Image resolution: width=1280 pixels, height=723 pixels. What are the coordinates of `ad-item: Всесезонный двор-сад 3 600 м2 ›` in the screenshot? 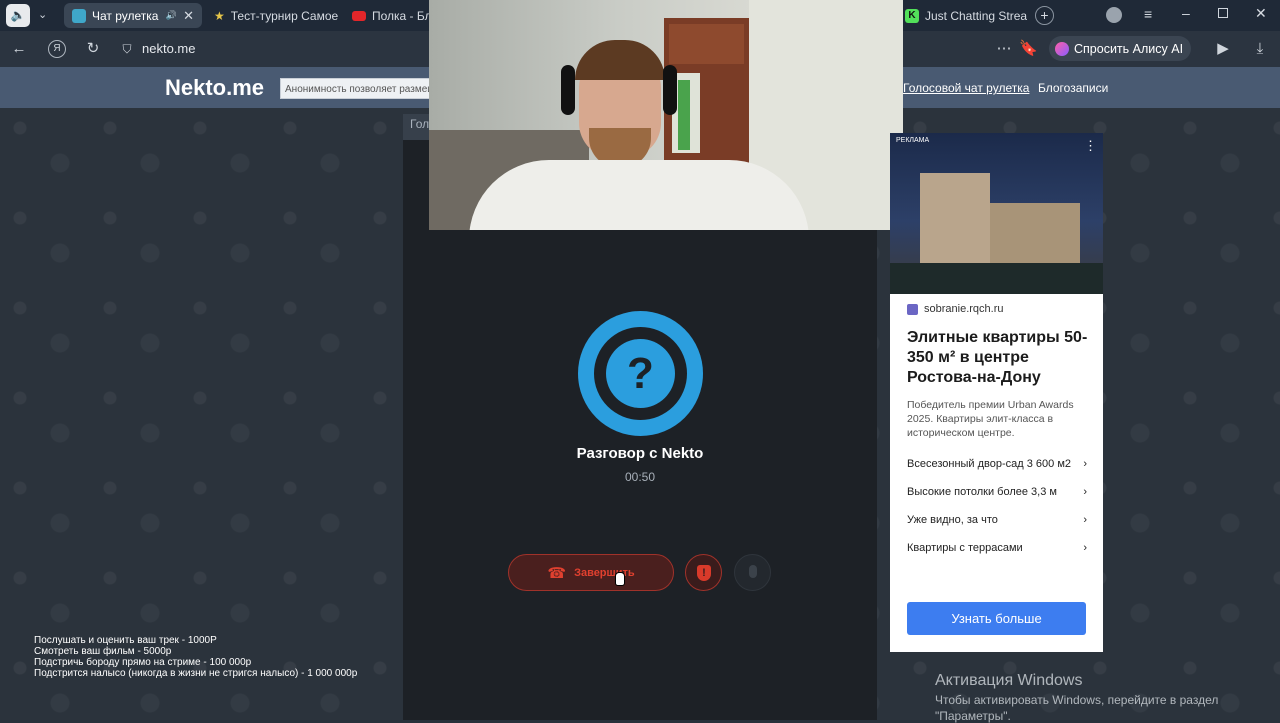 It's located at (997, 464).